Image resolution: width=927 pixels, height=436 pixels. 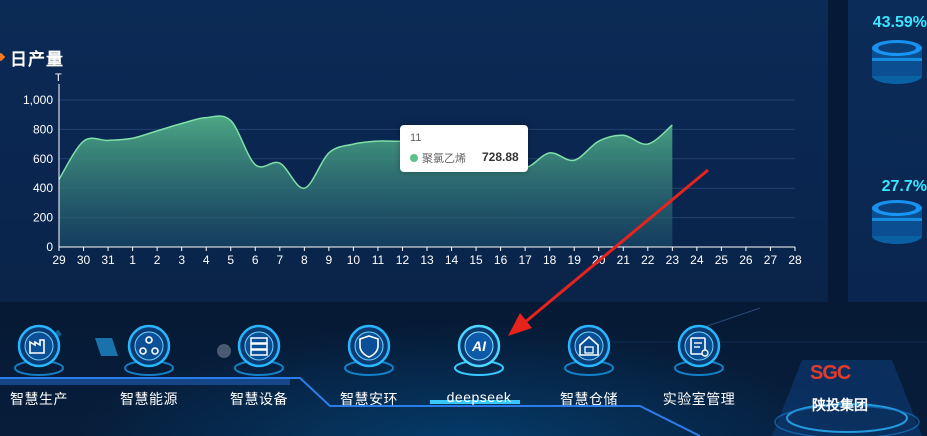 I want to click on company-logo, so click(x=847, y=398).